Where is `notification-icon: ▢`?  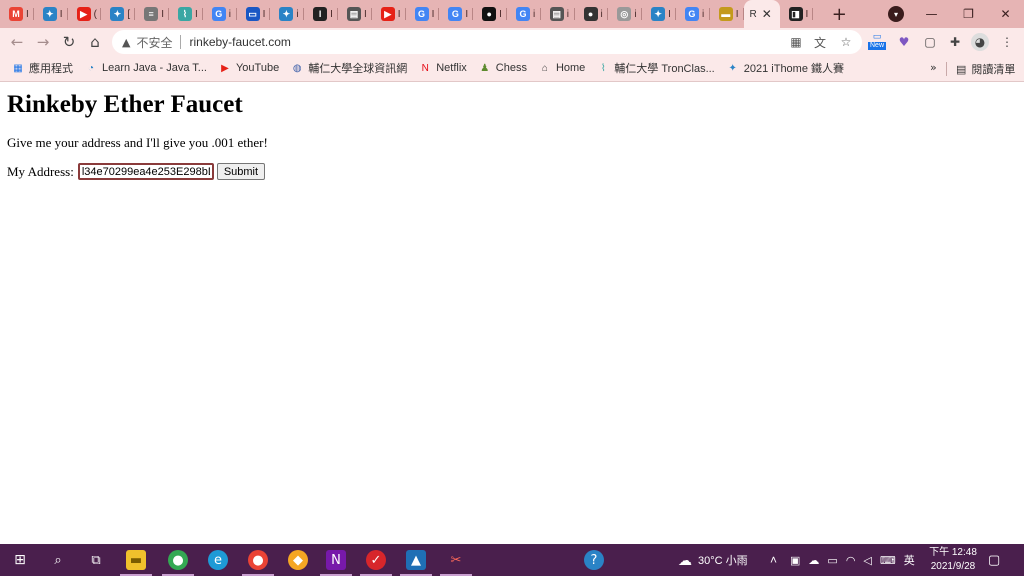
notification-icon: ▢ is located at coordinates (994, 559).